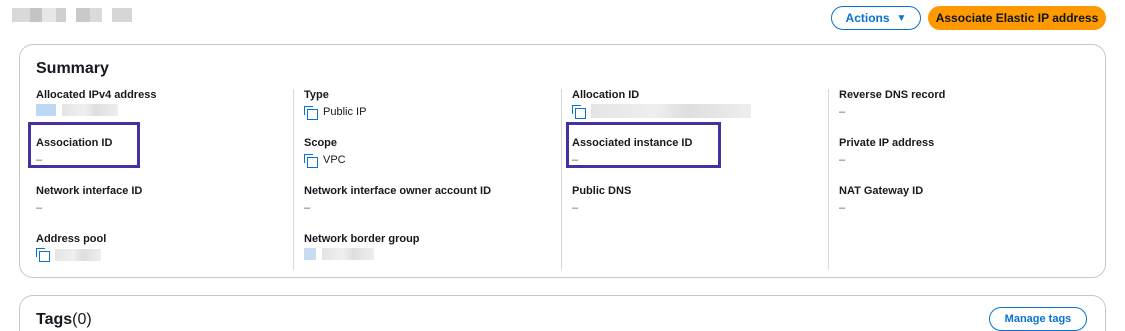 The width and height of the screenshot is (1125, 331). Describe the element at coordinates (362, 239) in the screenshot. I see `field-label: Network border group` at that location.